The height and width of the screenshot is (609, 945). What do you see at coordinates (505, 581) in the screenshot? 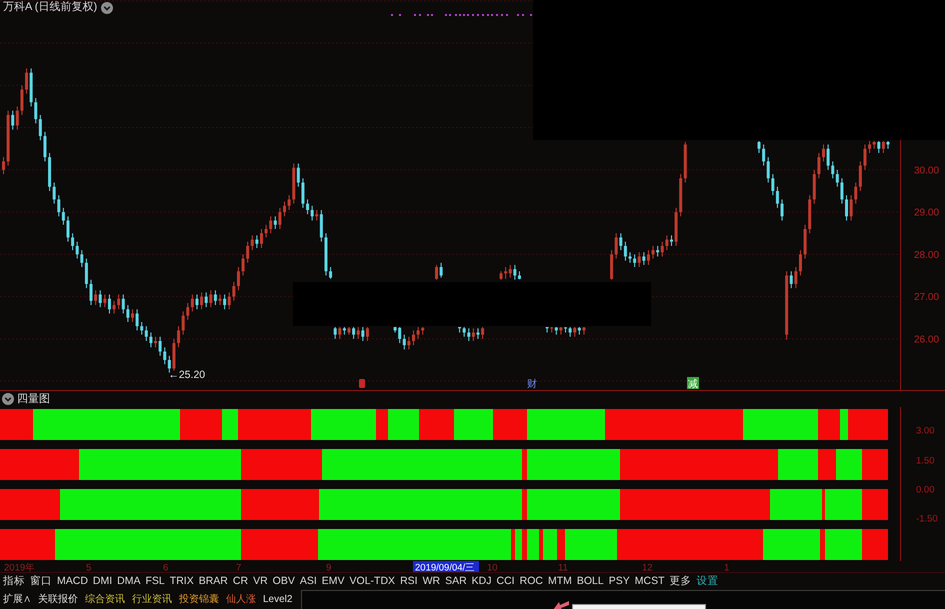
I see `indicator-tab: CCI` at bounding box center [505, 581].